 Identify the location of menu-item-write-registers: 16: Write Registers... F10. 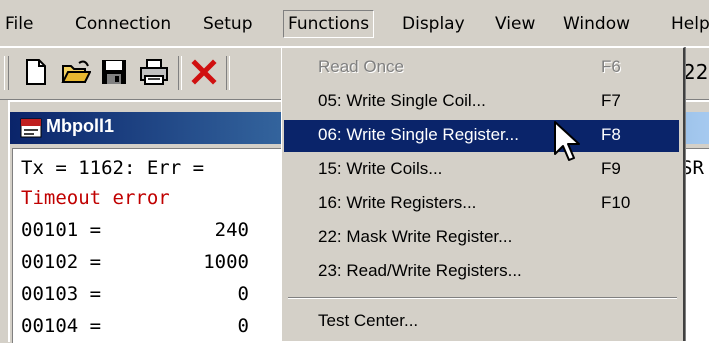
(481, 204).